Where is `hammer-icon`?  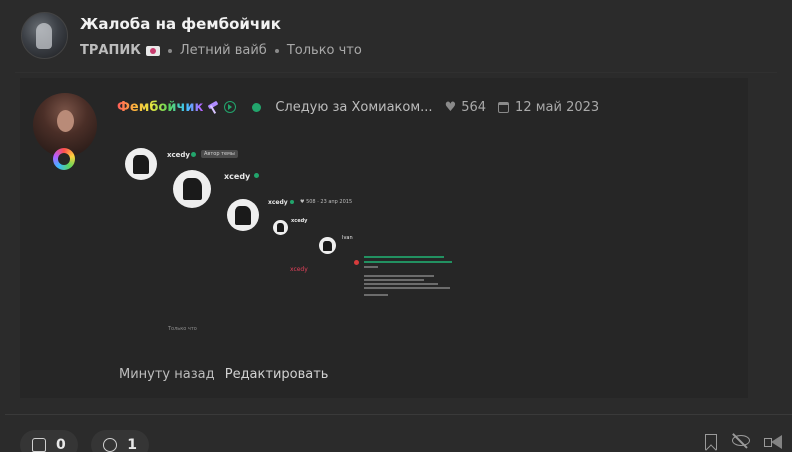
hammer-icon is located at coordinates (213, 107).